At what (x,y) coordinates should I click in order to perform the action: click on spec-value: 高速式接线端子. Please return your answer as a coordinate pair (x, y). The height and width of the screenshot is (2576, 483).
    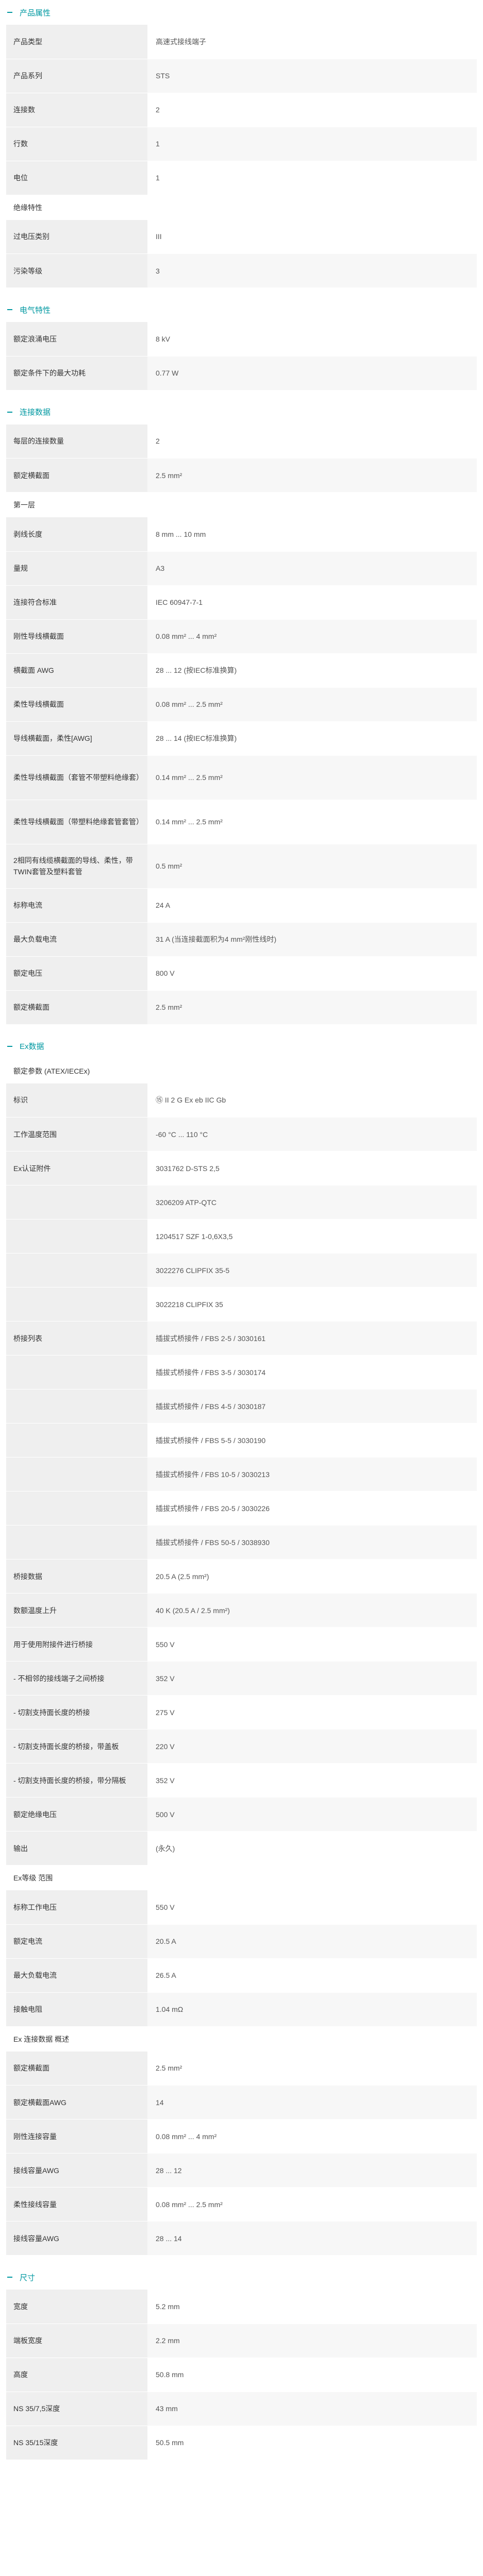
    Looking at the image, I should click on (312, 42).